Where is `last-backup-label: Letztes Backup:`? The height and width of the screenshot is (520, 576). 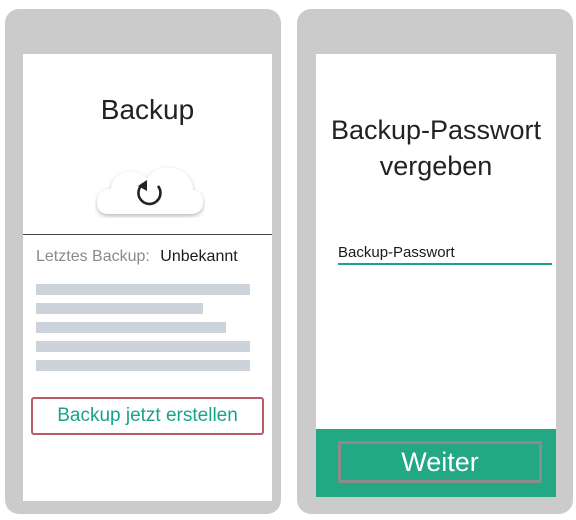 last-backup-label: Letztes Backup: is located at coordinates (93, 256).